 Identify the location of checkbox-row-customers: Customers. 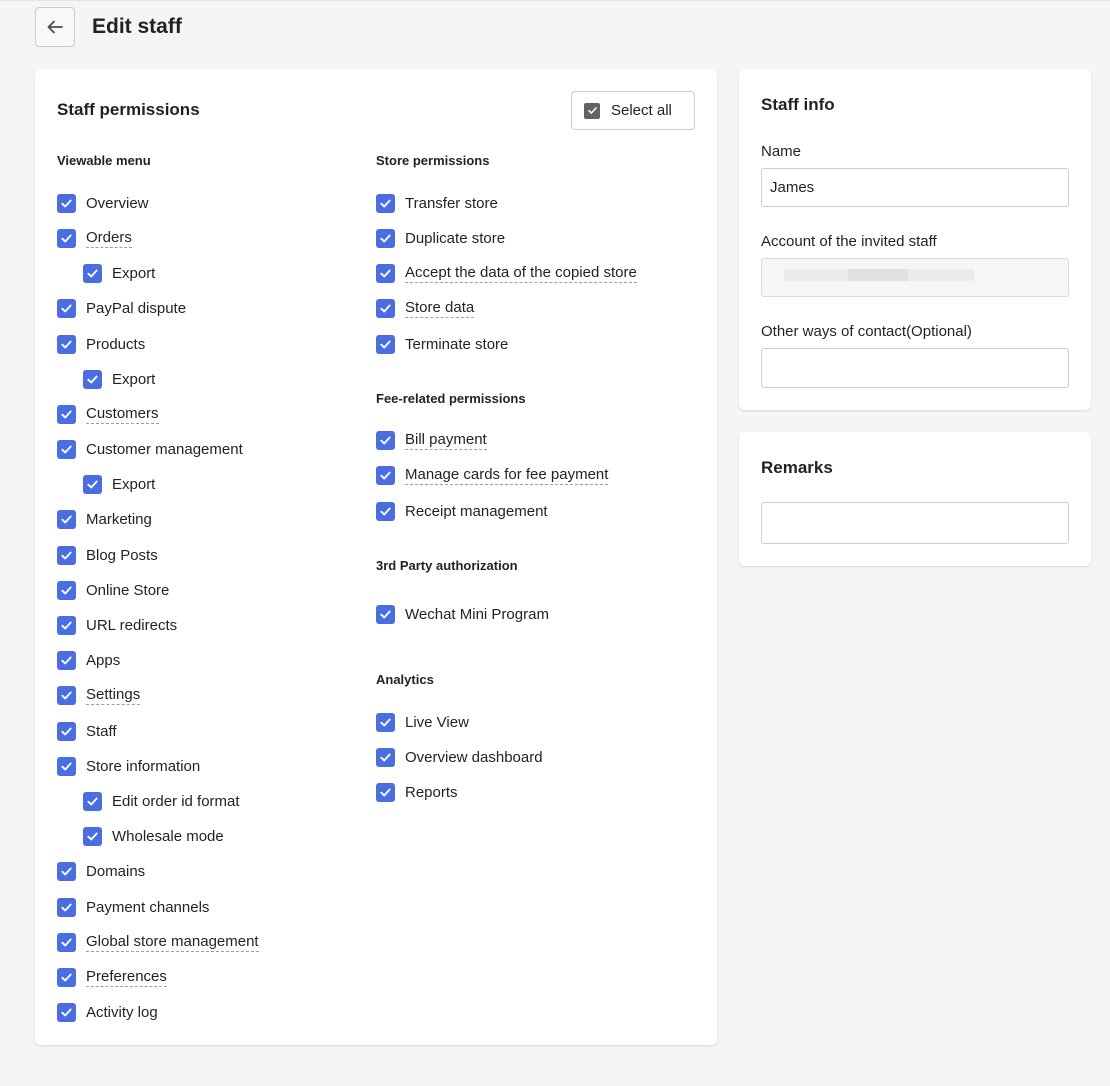
(108, 414).